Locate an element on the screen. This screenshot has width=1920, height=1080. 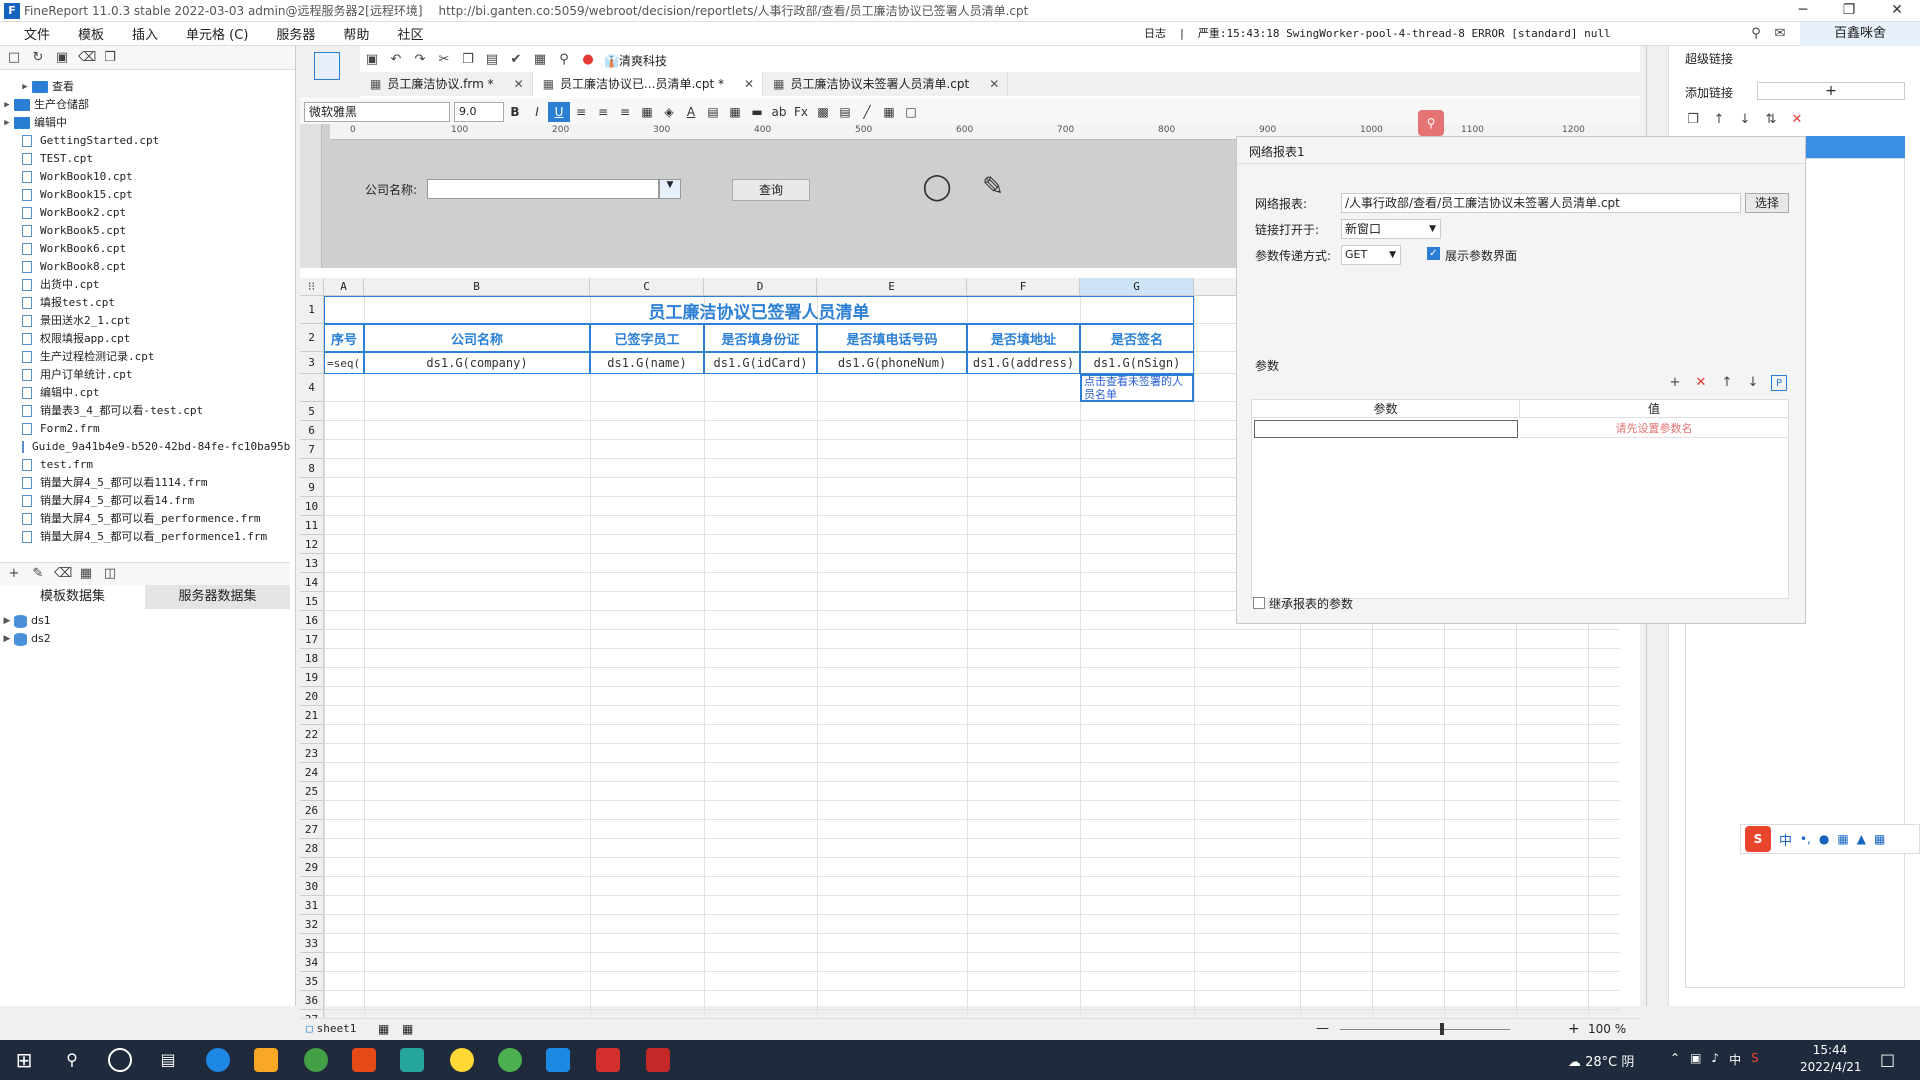
menu-item-3: 单元格 (C) is located at coordinates (217, 33).